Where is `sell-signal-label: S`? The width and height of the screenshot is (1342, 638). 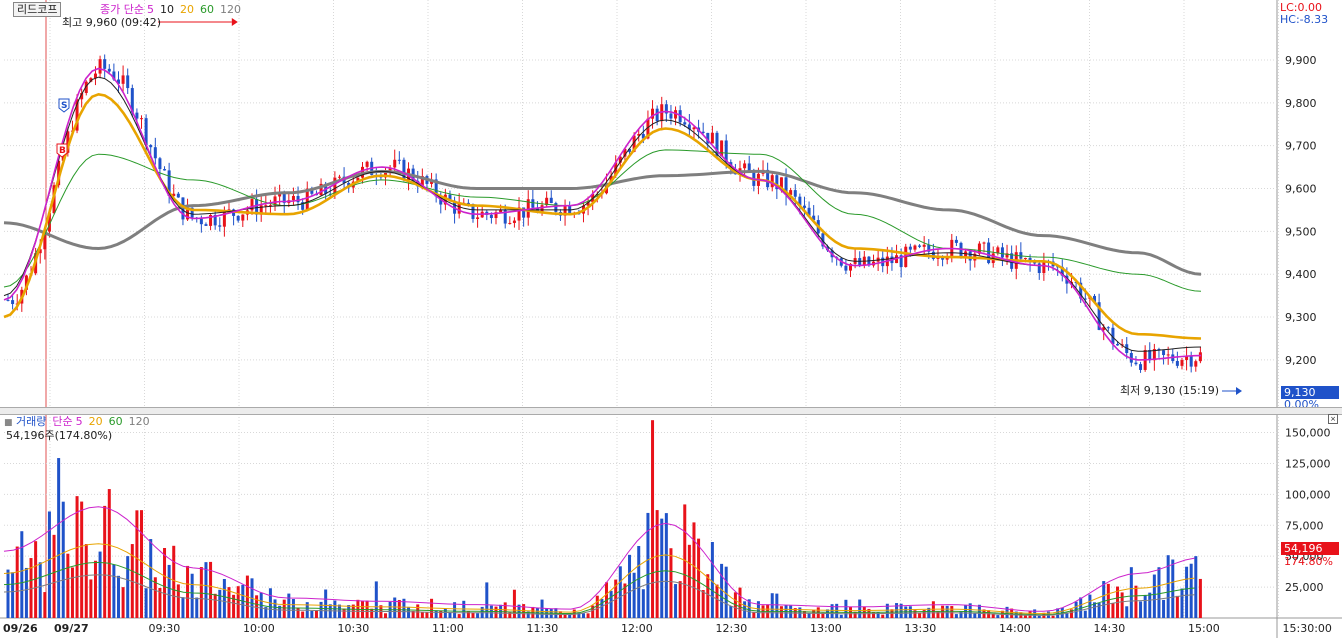 sell-signal-label: S is located at coordinates (64, 106).